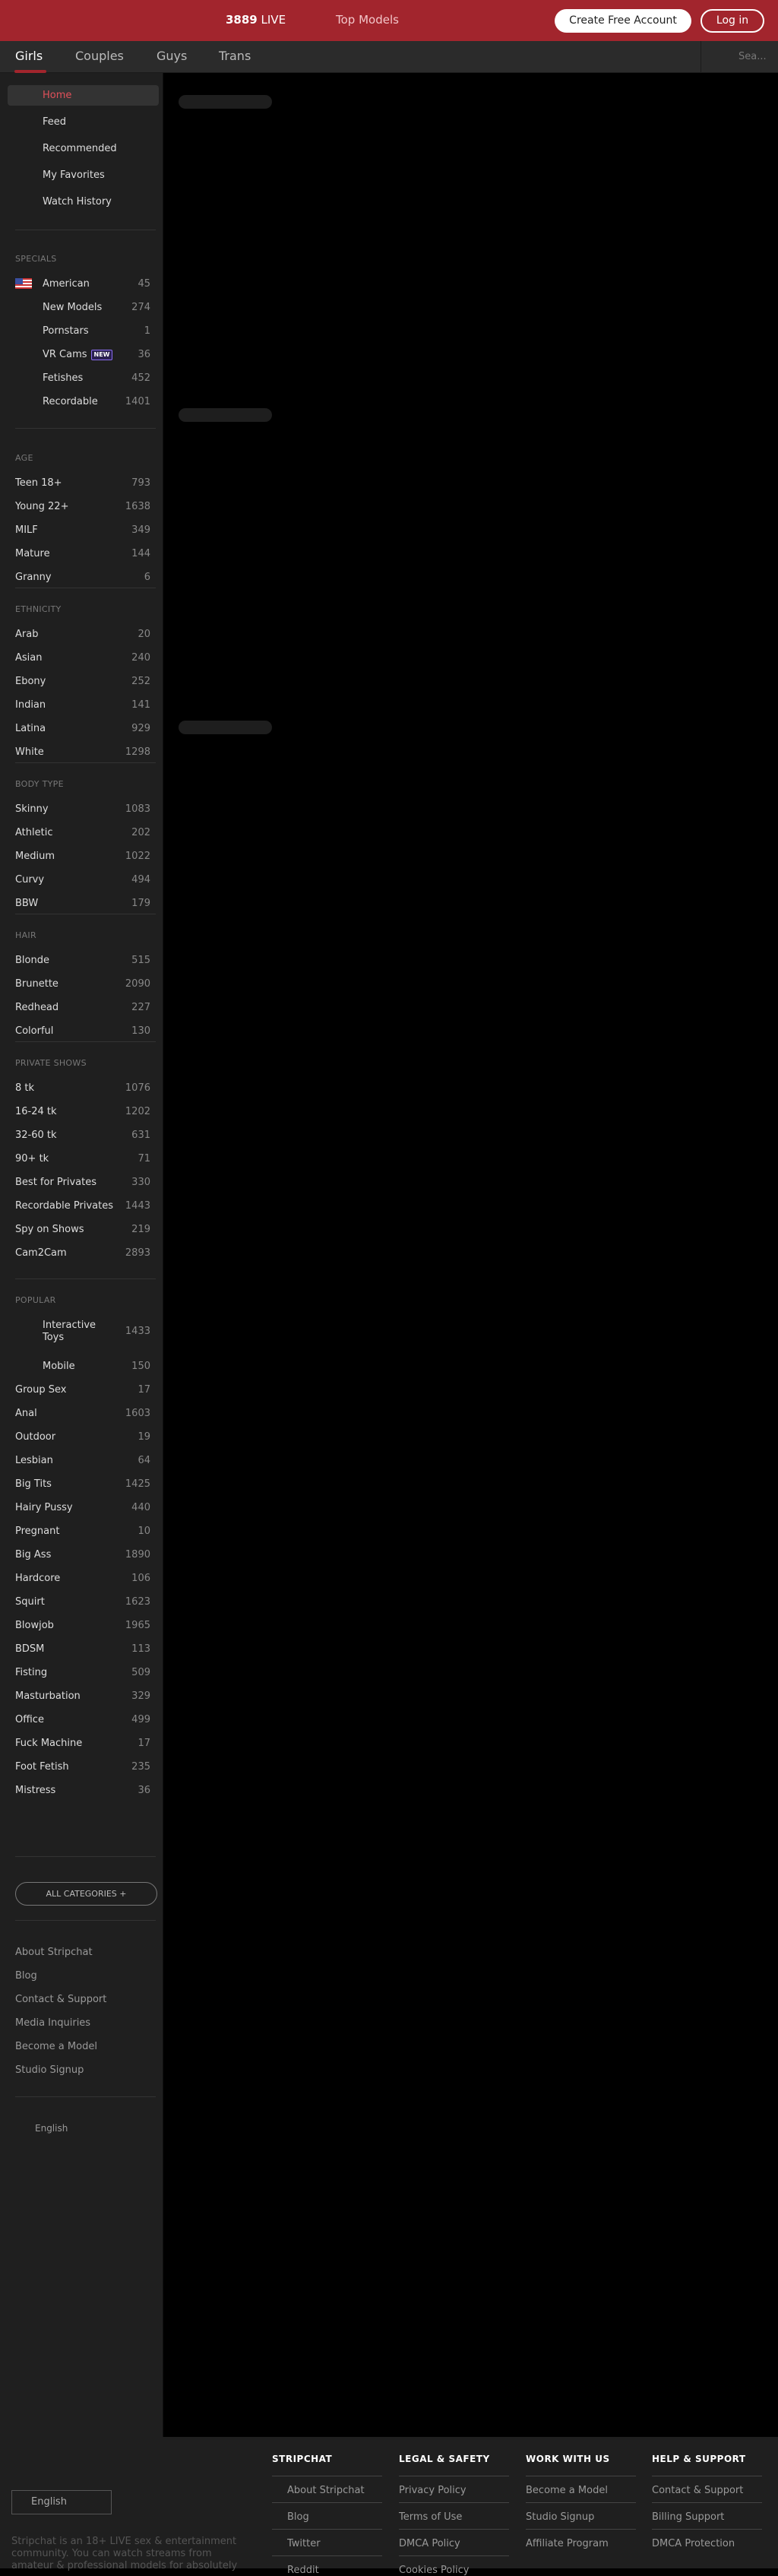  What do you see at coordinates (29, 752) in the screenshot?
I see `sidebar-item: White` at bounding box center [29, 752].